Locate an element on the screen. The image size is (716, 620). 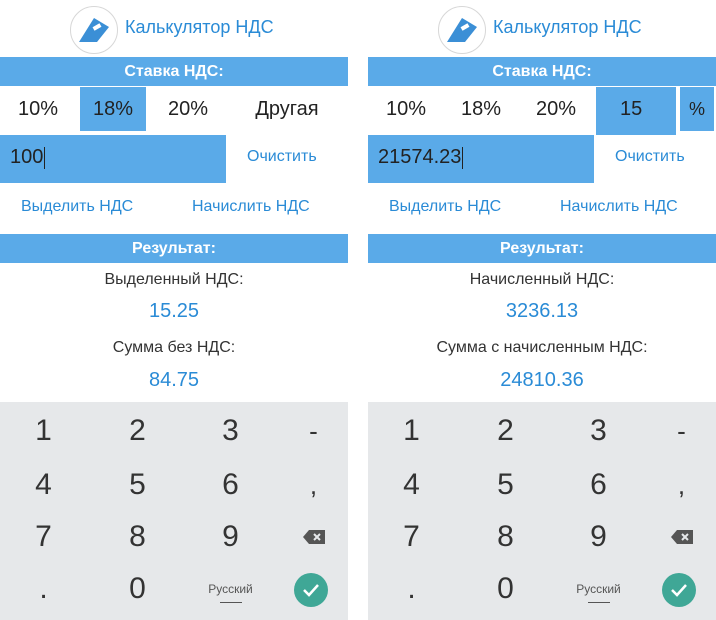
custom-rate-input: 15 is located at coordinates (636, 111).